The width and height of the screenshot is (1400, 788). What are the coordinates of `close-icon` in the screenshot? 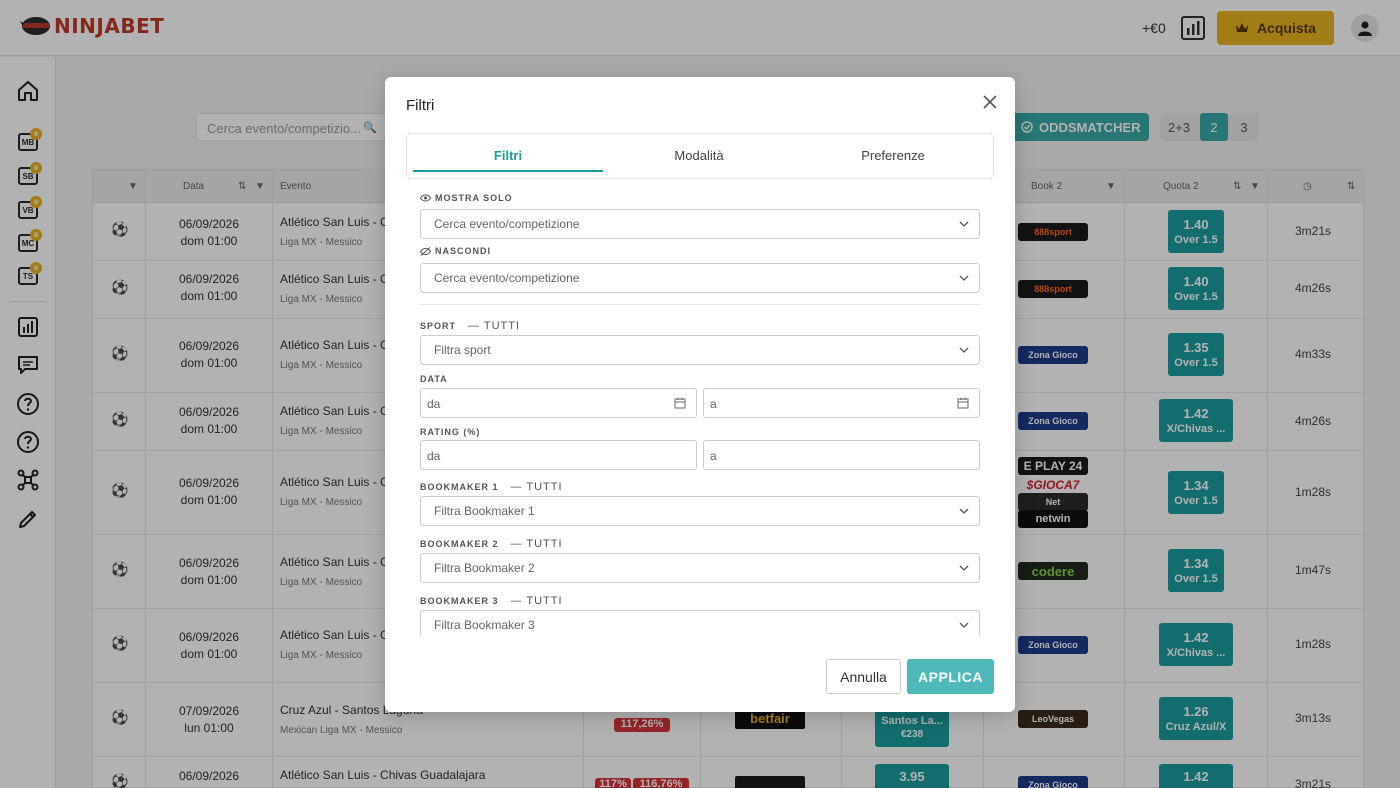 It's located at (990, 102).